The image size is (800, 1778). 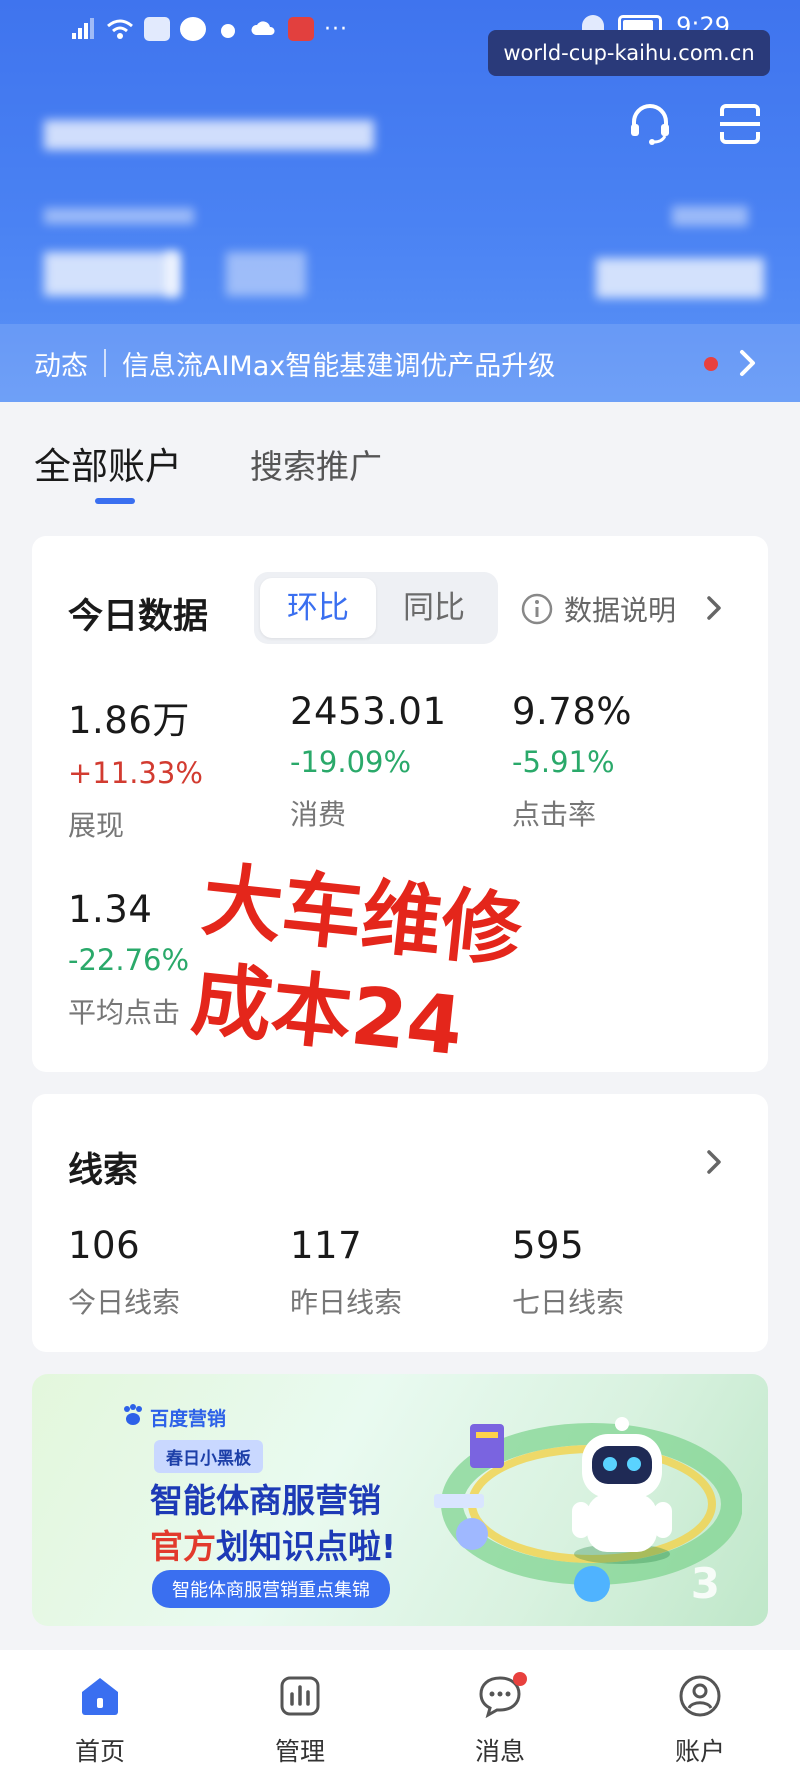 I want to click on leads-card: 线索 106 今日线索 117 昨日线索 595 七日线索, so click(x=400, y=1223).